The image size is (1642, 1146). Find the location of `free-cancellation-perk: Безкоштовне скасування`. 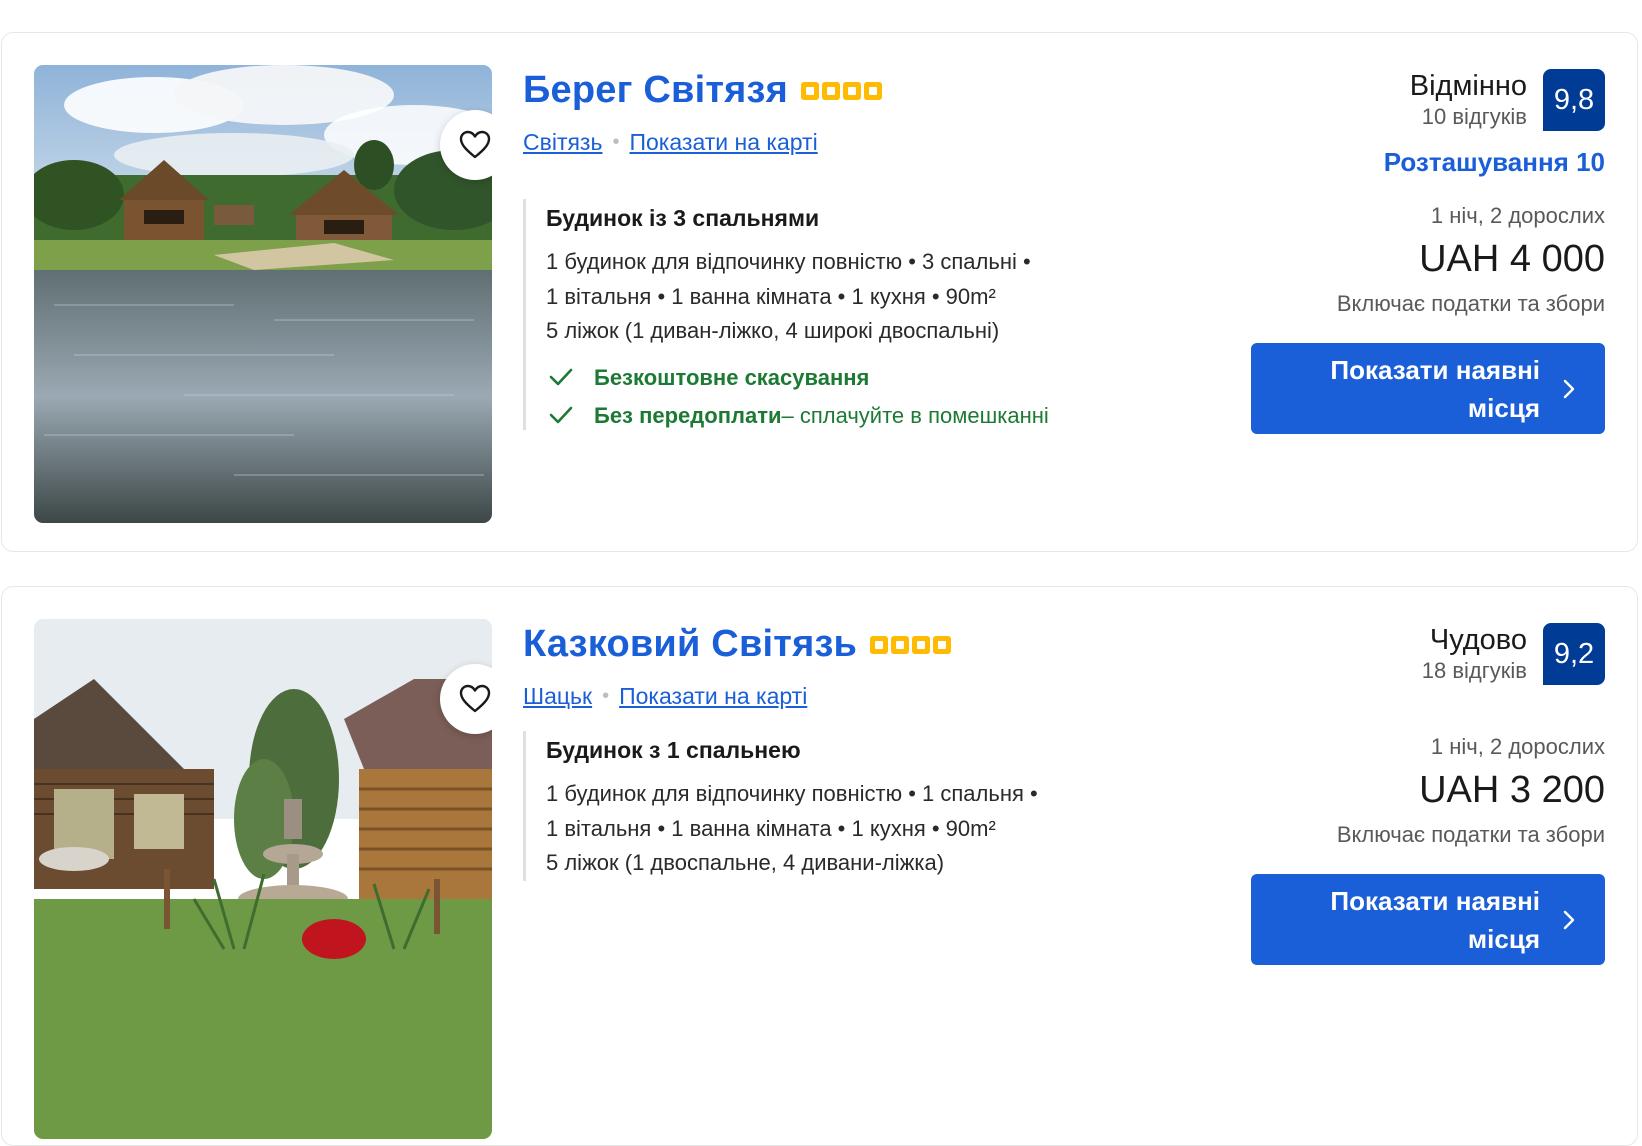

free-cancellation-perk: Безкоштовне скасування is located at coordinates (797, 377).